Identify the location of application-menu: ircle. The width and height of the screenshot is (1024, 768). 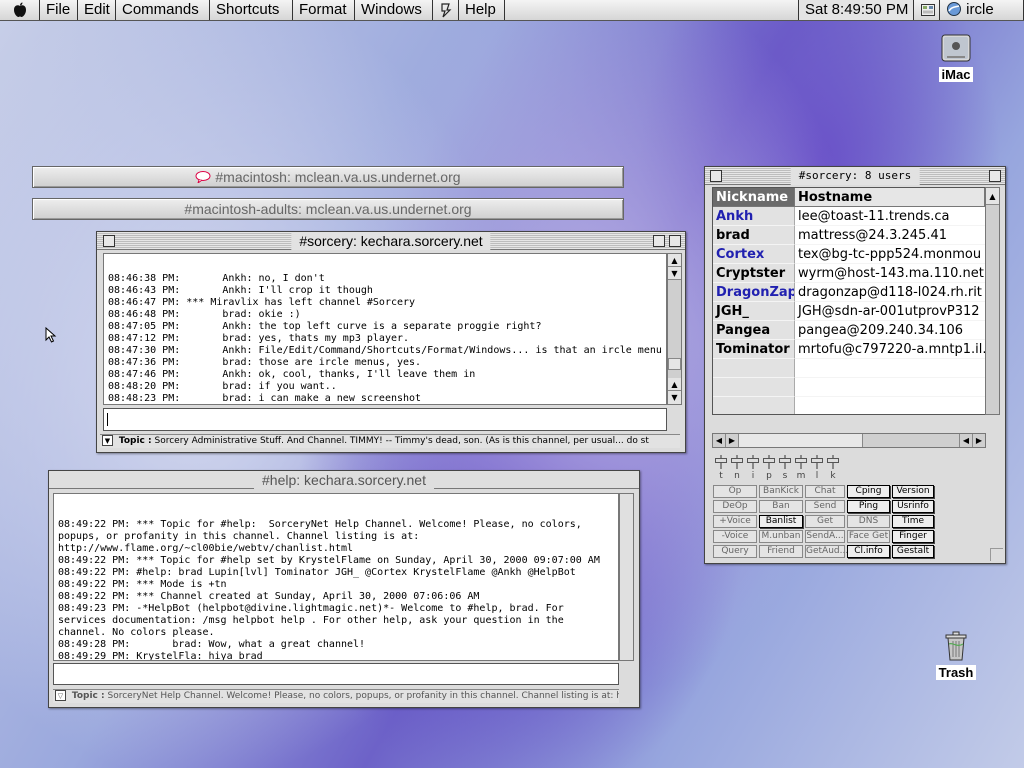
(982, 10).